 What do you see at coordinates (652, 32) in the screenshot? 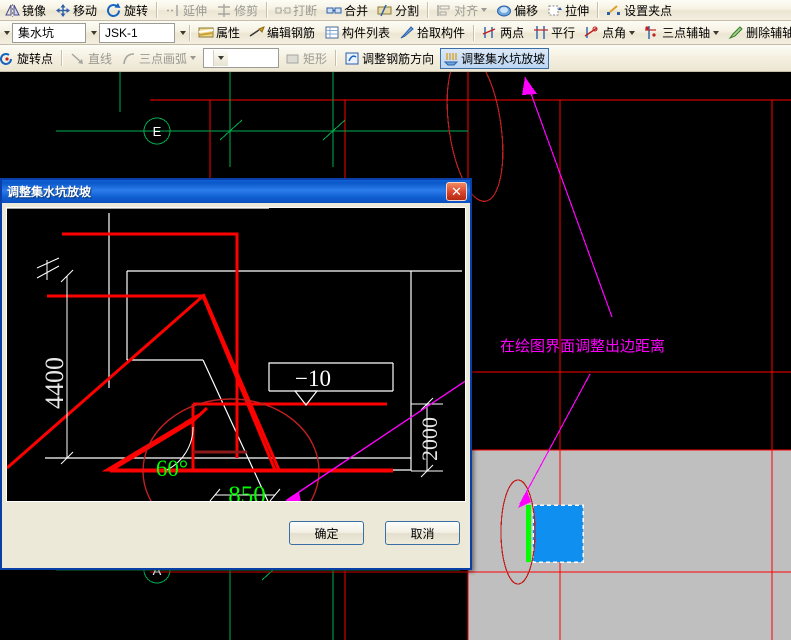
I see `three-point-axis-icon` at bounding box center [652, 32].